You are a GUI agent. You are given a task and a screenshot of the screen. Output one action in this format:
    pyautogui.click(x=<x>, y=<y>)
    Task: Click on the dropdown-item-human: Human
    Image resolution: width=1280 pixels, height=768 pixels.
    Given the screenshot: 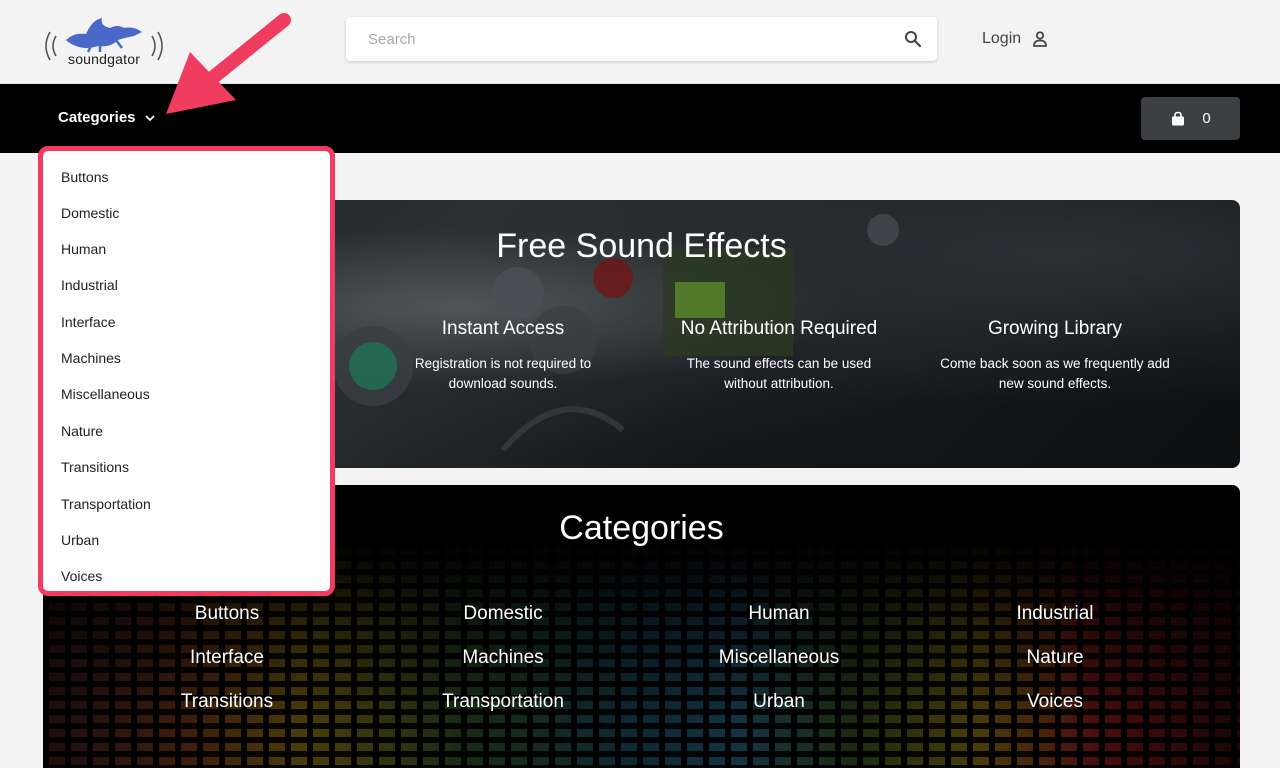 What is the action you would take?
    pyautogui.click(x=83, y=249)
    